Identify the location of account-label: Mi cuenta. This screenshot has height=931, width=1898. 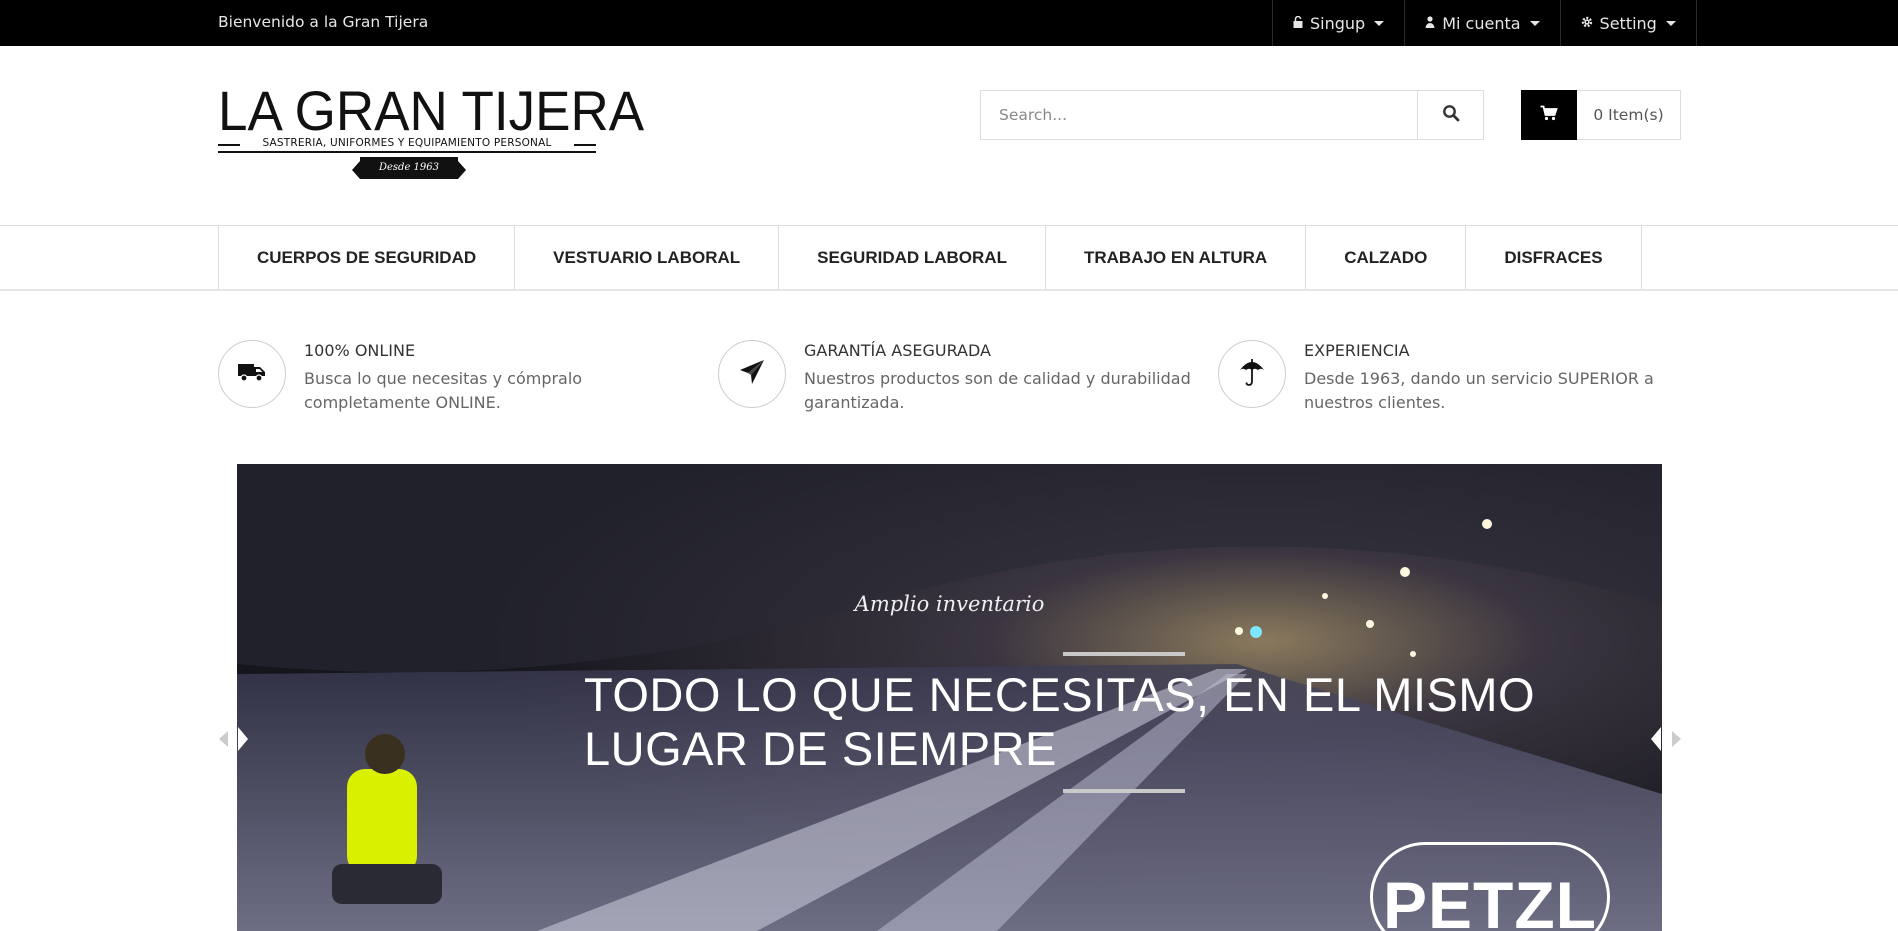
(1481, 23).